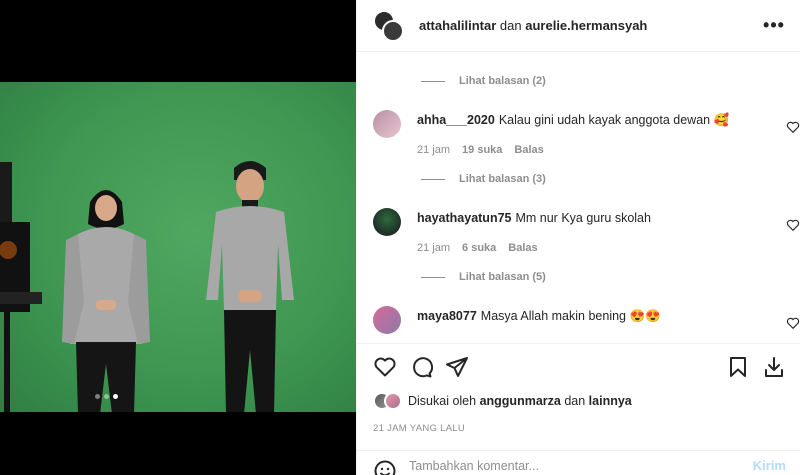 Image resolution: width=800 pixels, height=475 pixels. What do you see at coordinates (769, 465) in the screenshot?
I see `post-comment-button: Kirim` at bounding box center [769, 465].